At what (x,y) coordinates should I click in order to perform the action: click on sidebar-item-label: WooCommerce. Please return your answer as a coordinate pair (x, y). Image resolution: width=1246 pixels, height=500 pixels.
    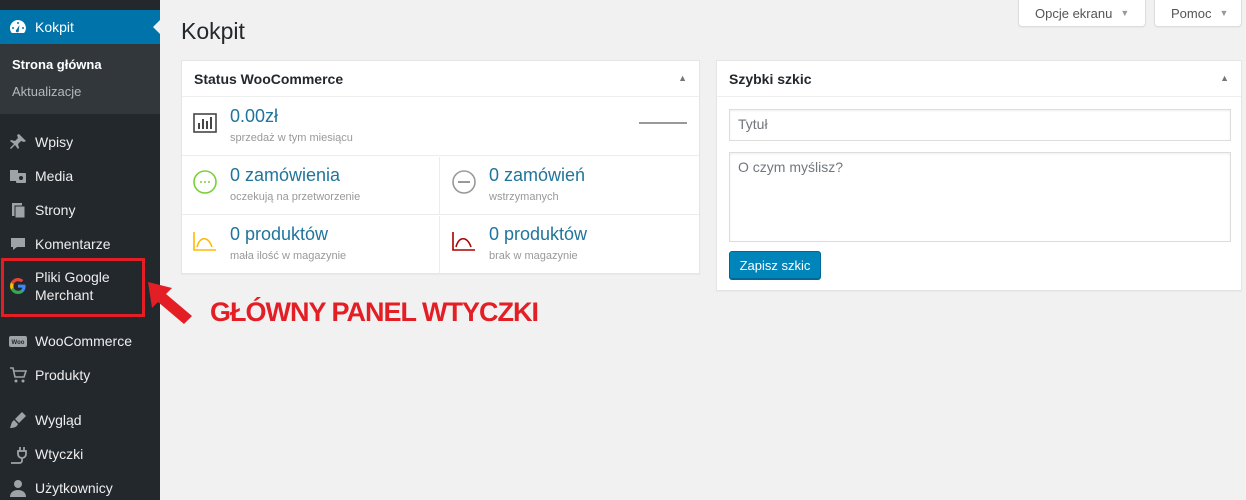
    Looking at the image, I should click on (83, 341).